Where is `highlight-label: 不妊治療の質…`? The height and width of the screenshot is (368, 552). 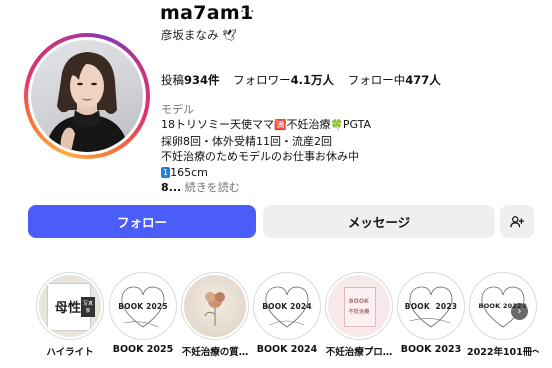 highlight-label: 不妊治療の質… is located at coordinates (215, 352).